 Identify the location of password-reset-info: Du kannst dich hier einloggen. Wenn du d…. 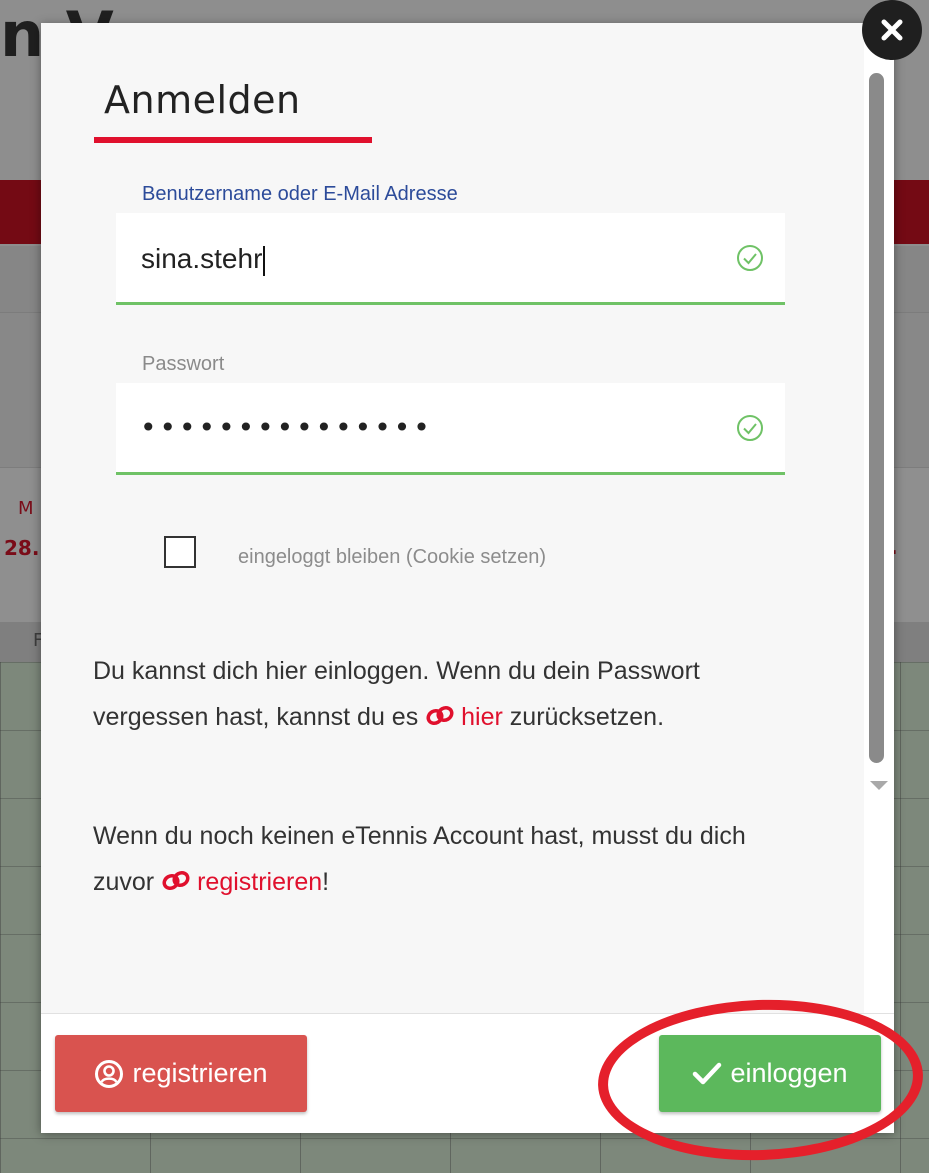
(453, 694).